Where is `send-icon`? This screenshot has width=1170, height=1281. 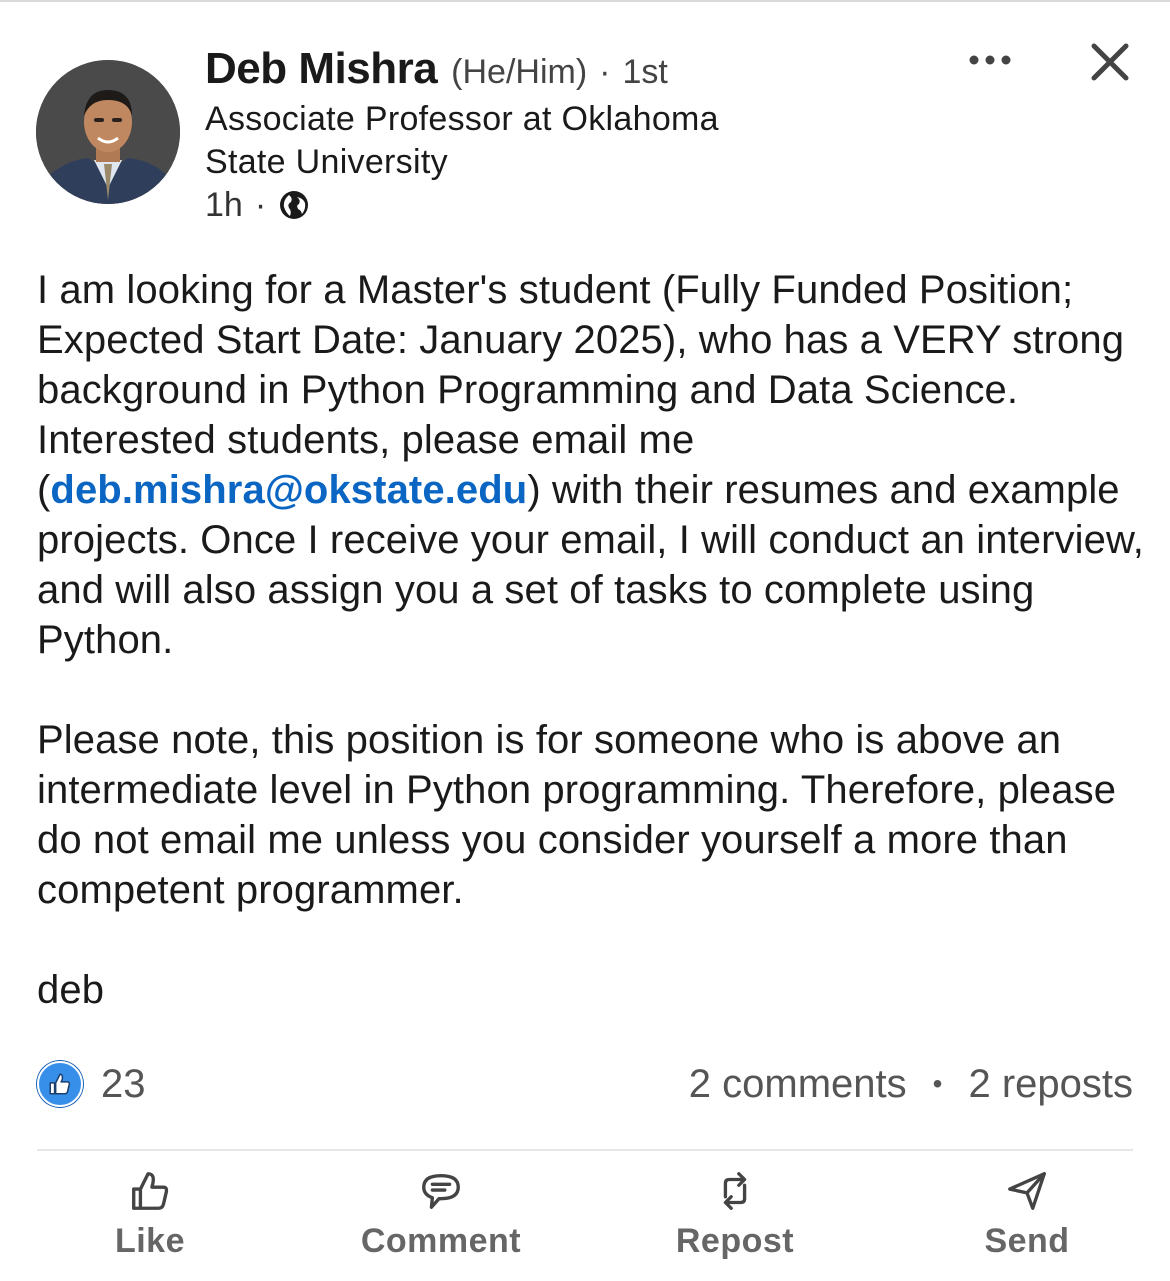 send-icon is located at coordinates (1027, 1191).